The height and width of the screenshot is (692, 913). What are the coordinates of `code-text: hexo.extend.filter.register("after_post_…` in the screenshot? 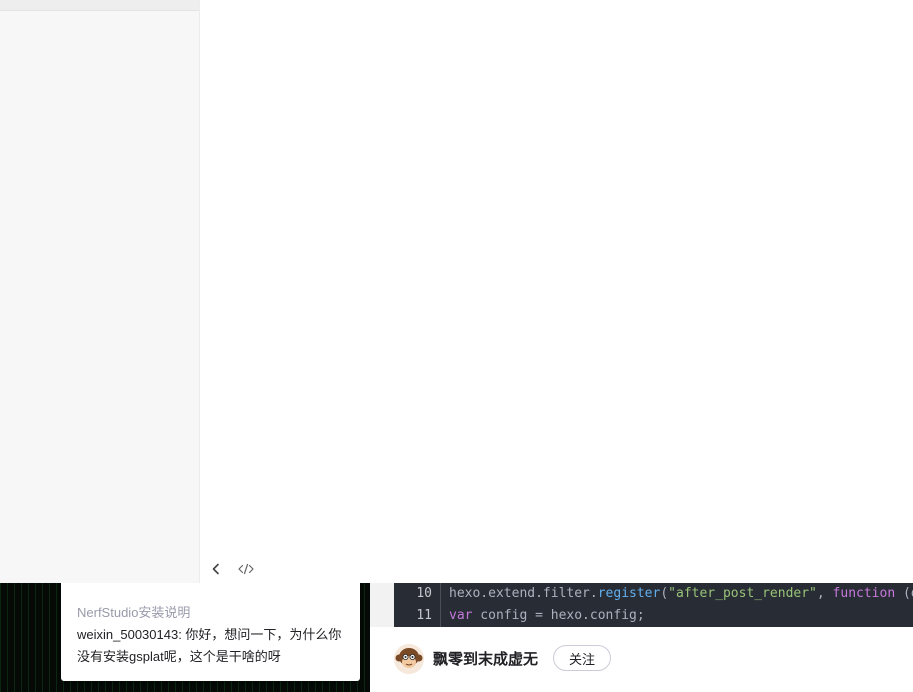 It's located at (681, 593).